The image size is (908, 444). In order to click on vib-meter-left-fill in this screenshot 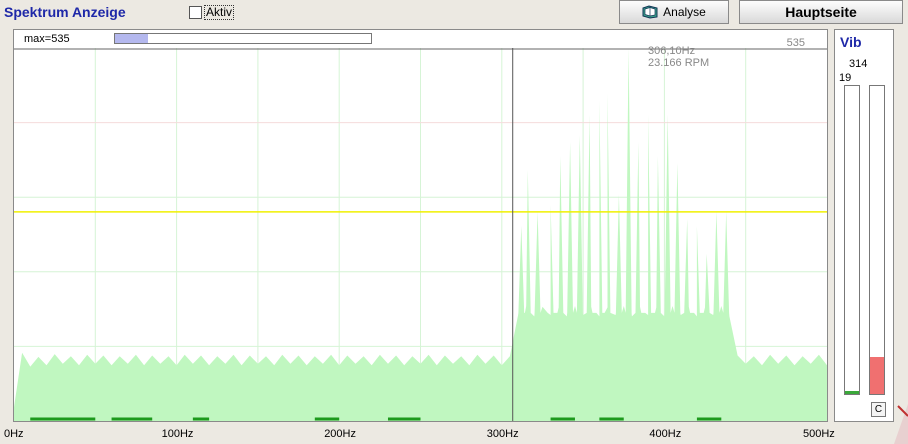, I will do `click(852, 392)`.